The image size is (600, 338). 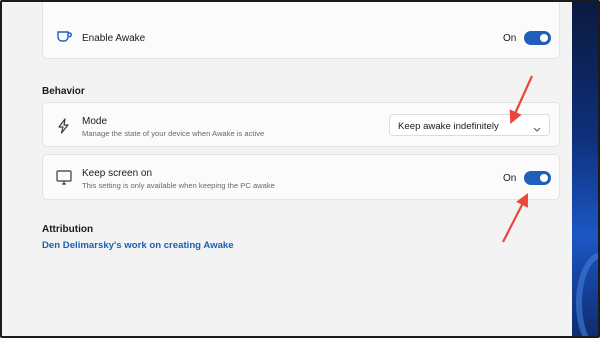 I want to click on annotation-arrow-mode, so click(x=521, y=100).